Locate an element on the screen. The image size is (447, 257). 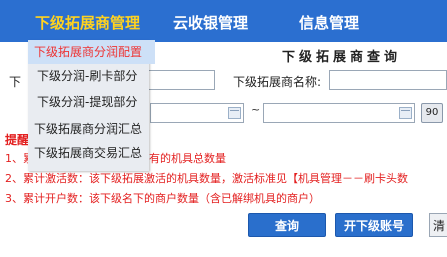
small-button: 90 is located at coordinates (432, 113).